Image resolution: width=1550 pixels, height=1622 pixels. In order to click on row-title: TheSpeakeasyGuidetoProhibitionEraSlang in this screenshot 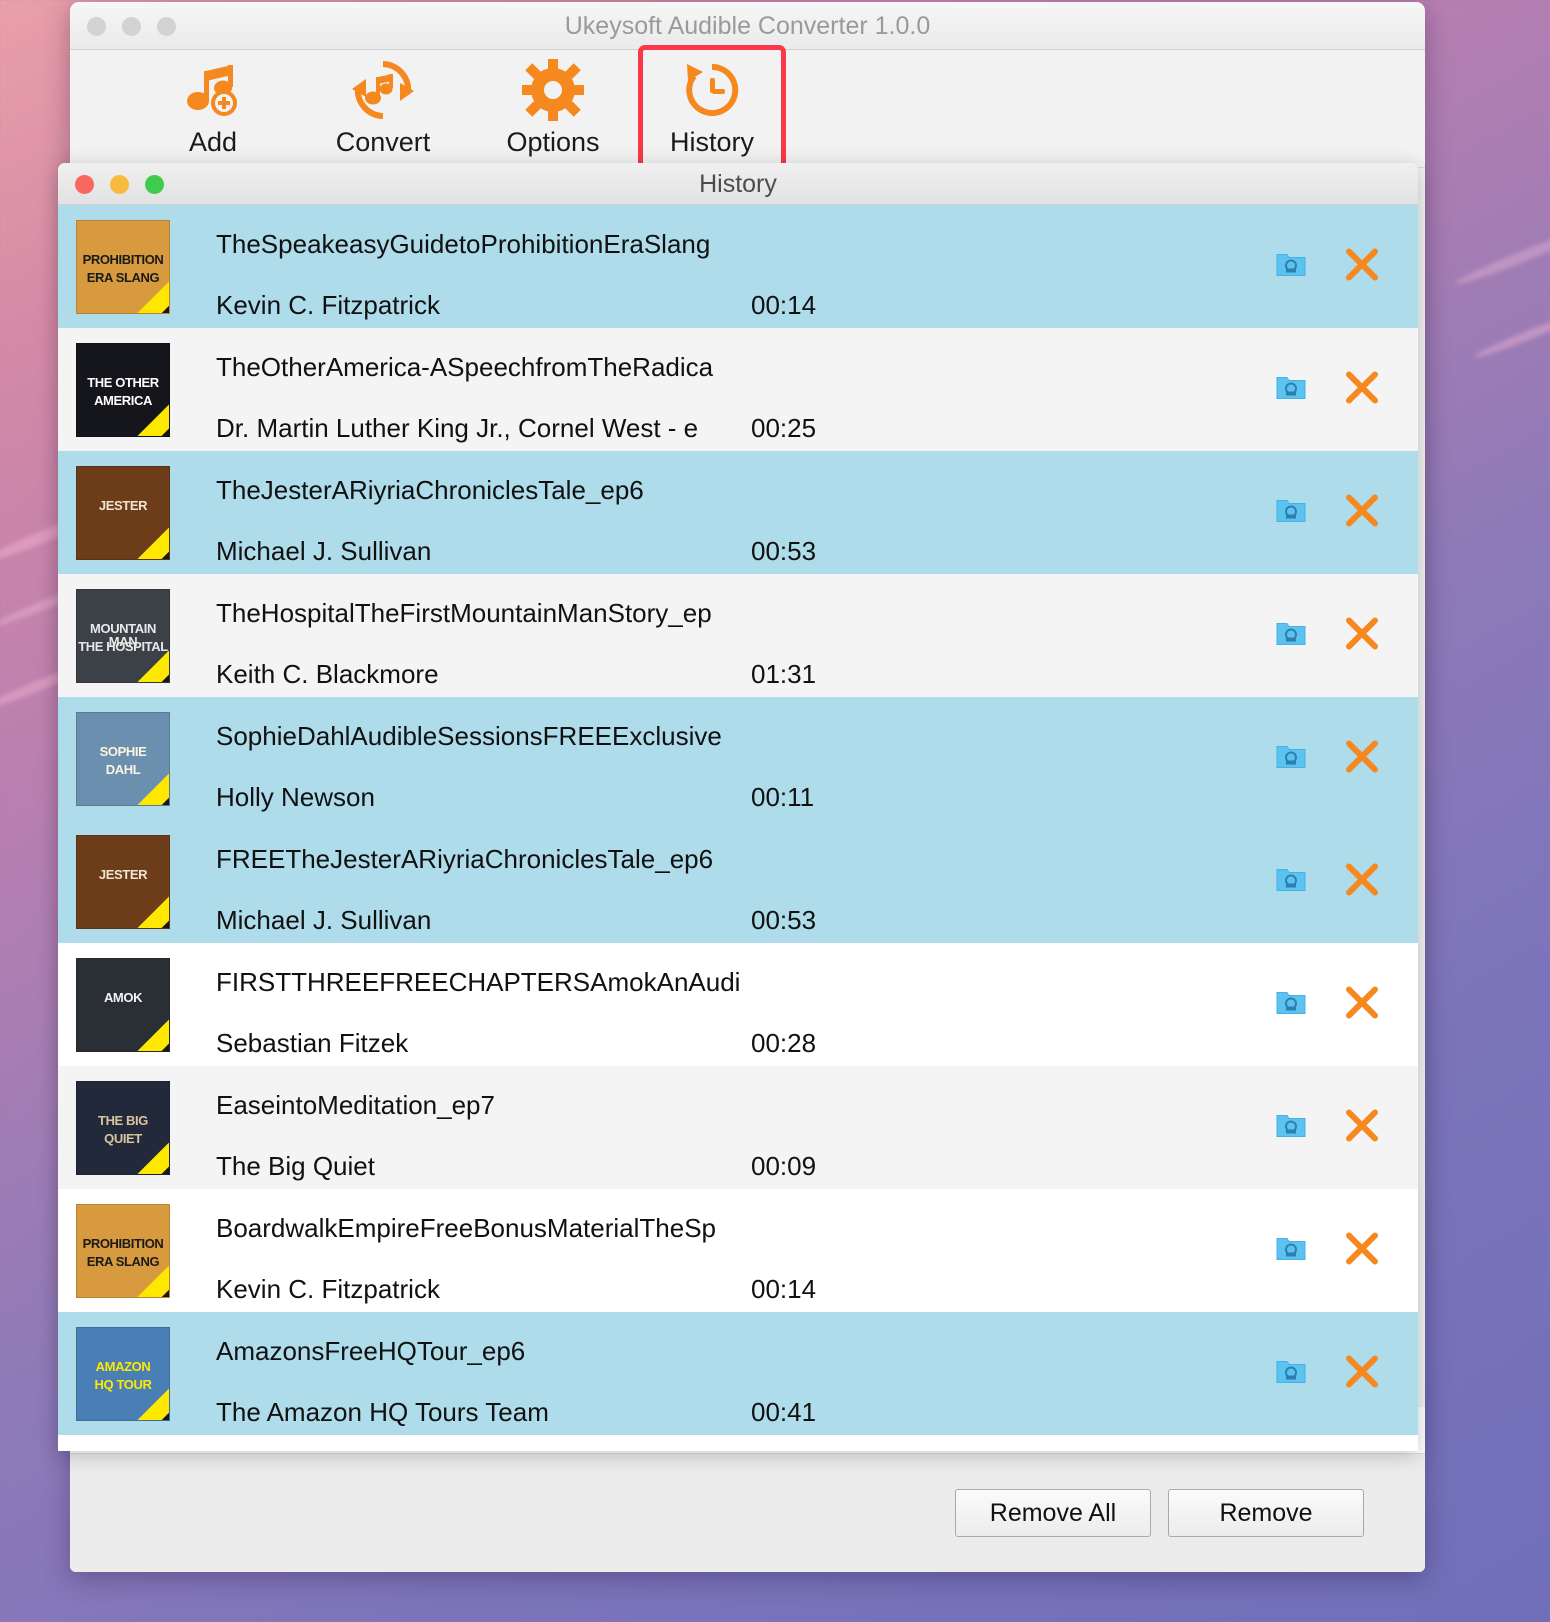, I will do `click(463, 244)`.